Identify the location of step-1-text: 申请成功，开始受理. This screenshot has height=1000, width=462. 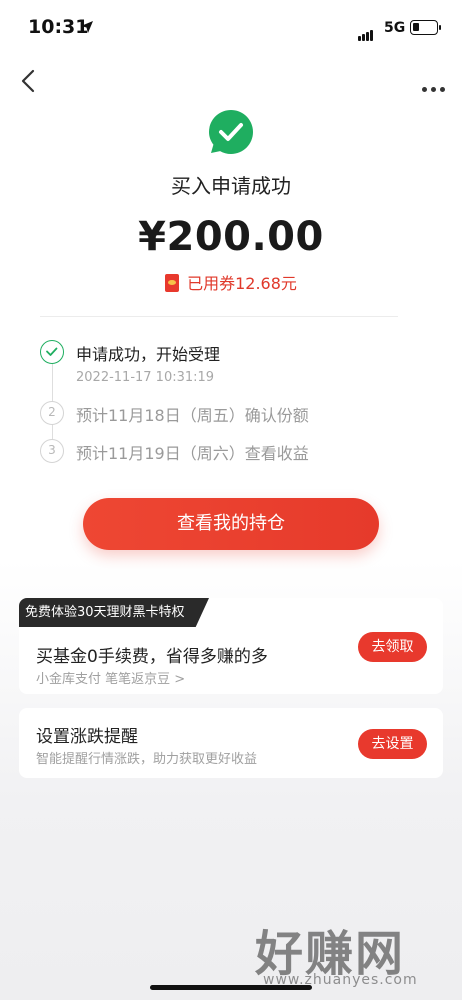
(148, 354).